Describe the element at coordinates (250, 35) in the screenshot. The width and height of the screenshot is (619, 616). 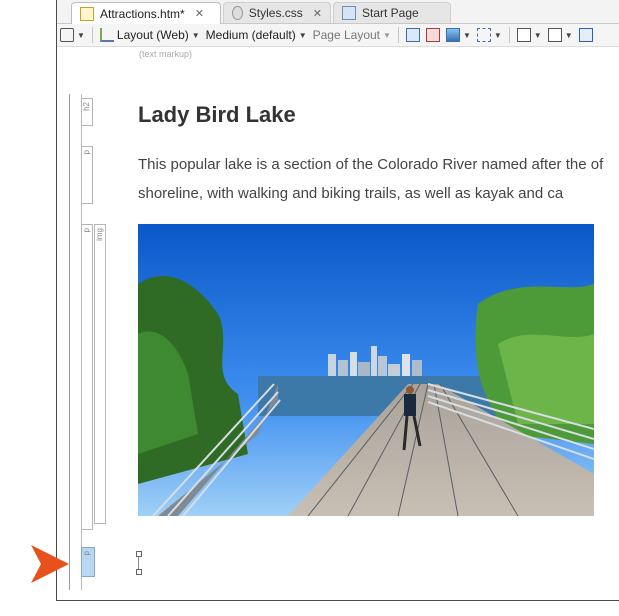
I see `medium-label: Medium (default)` at that location.